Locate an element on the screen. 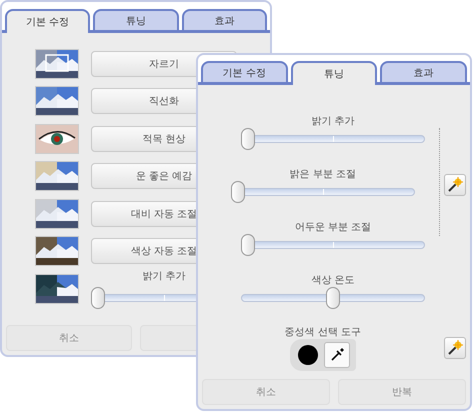 The image size is (475, 413). picker-label: 중성색 선택 도구 is located at coordinates (323, 332).